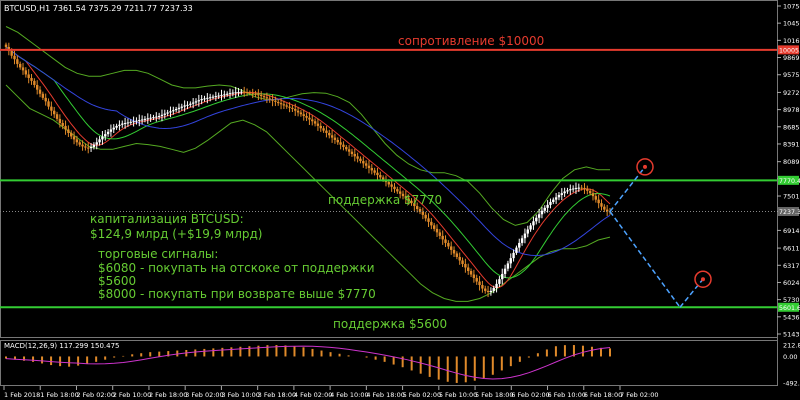 The width and height of the screenshot is (800, 400). What do you see at coordinates (530, 395) in the screenshot?
I see `time-tick-label: 6 Feb 02:00` at bounding box center [530, 395].